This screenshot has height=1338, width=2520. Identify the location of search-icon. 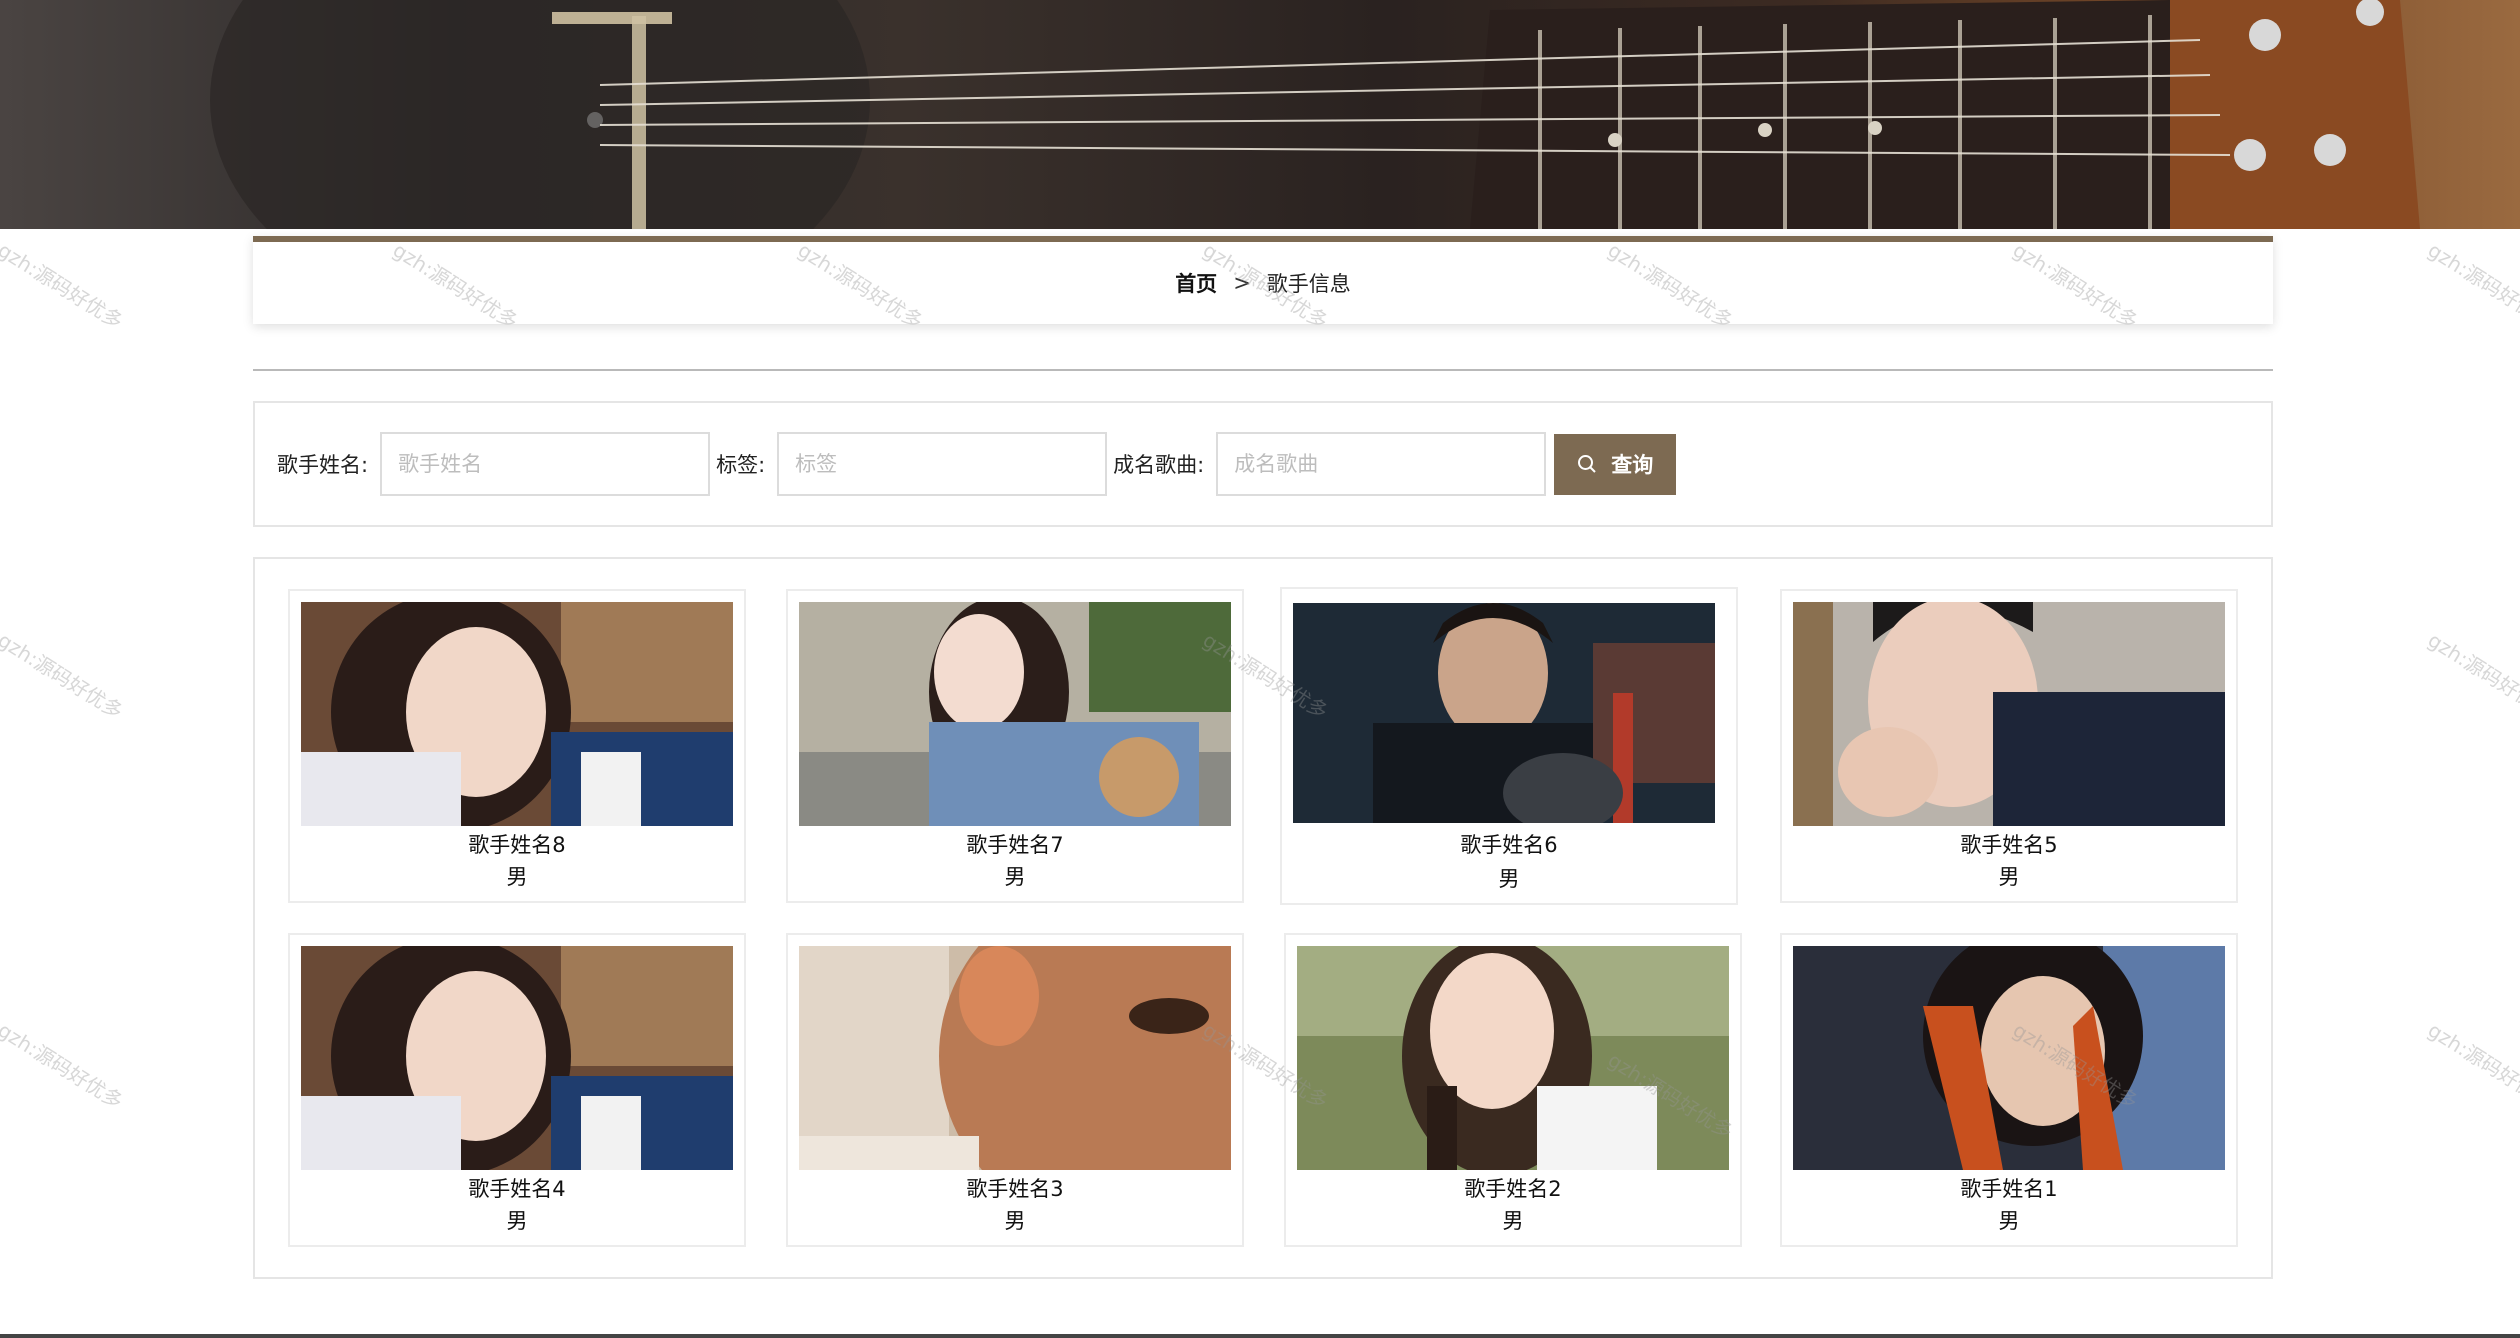
(1587, 464).